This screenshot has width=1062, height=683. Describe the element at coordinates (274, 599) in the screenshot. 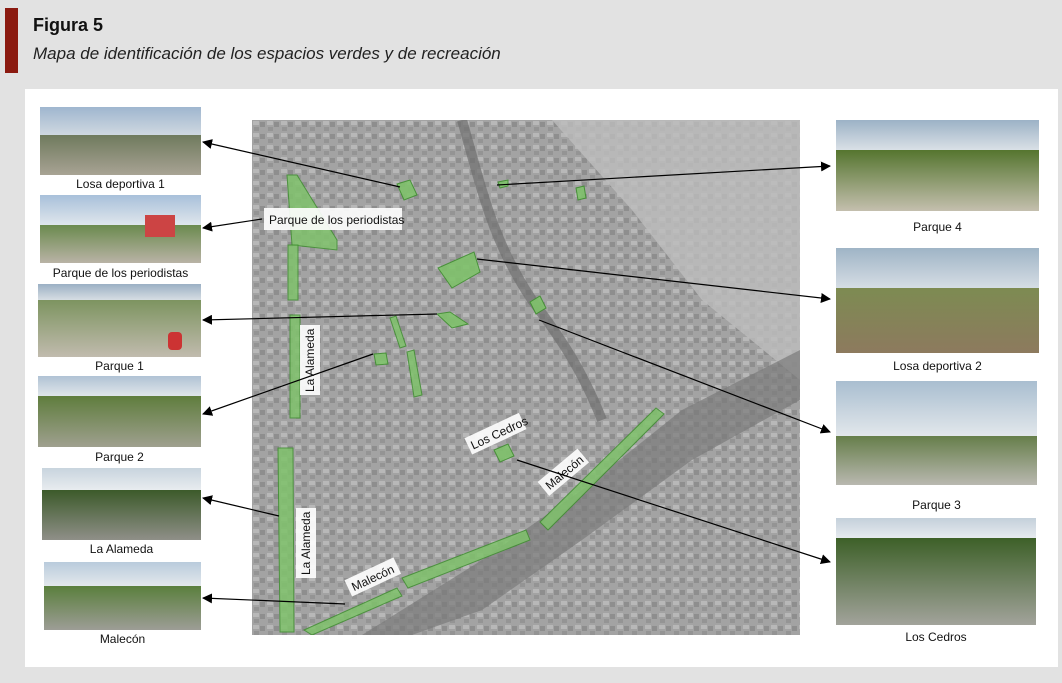

I see `arrow-malecon` at that location.